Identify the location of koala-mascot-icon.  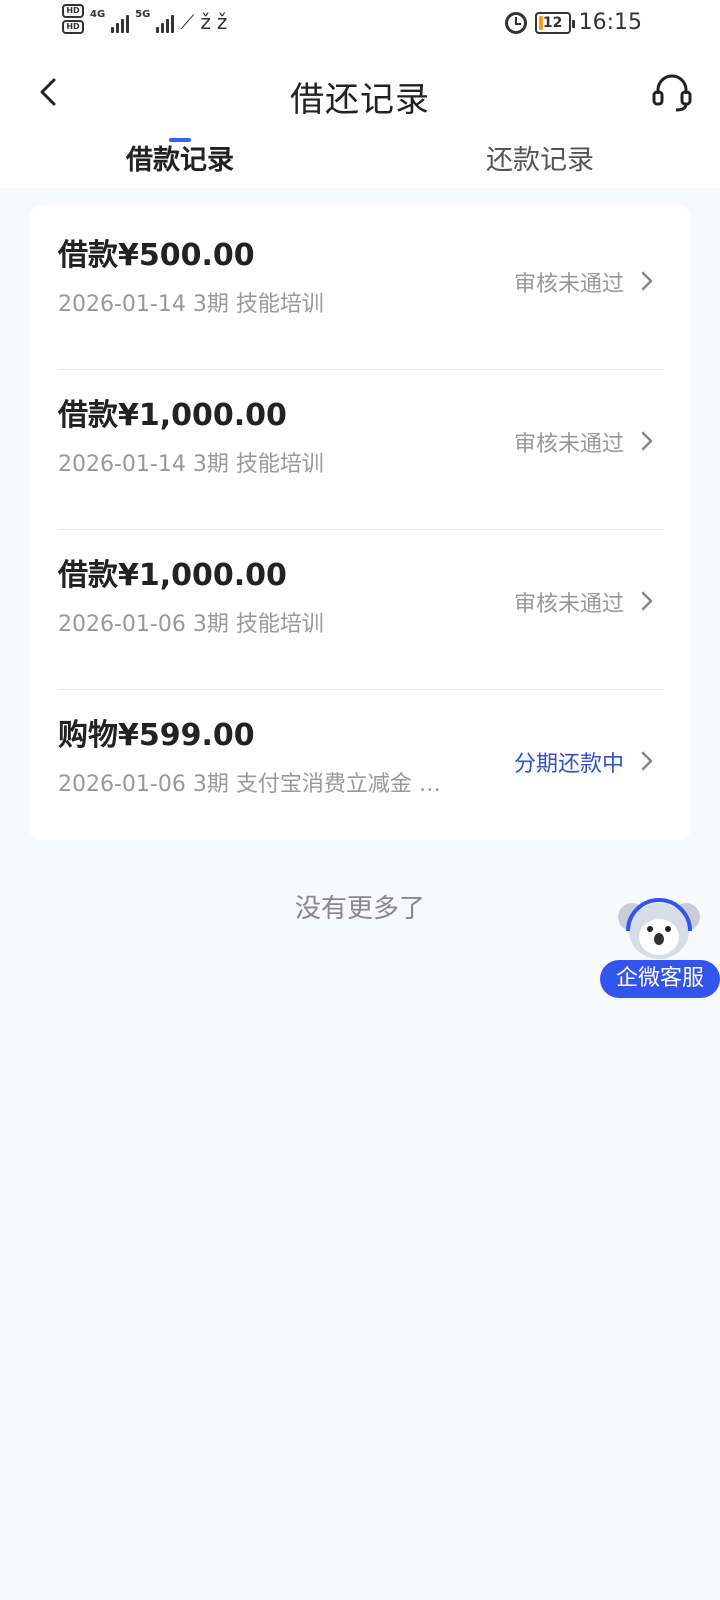
(659, 928).